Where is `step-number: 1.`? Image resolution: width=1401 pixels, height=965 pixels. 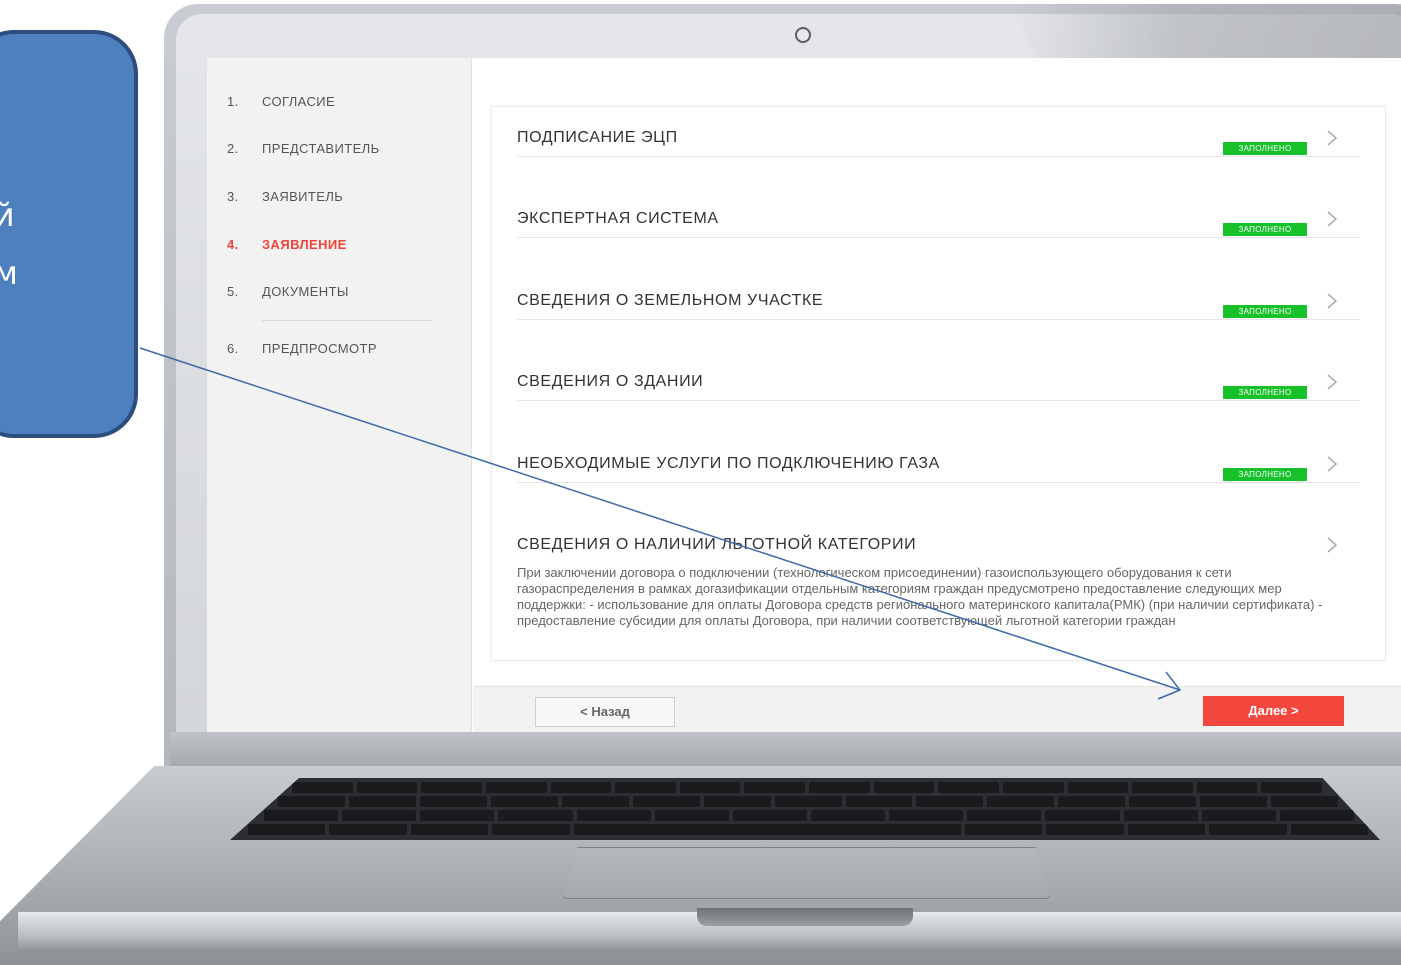 step-number: 1. is located at coordinates (233, 101).